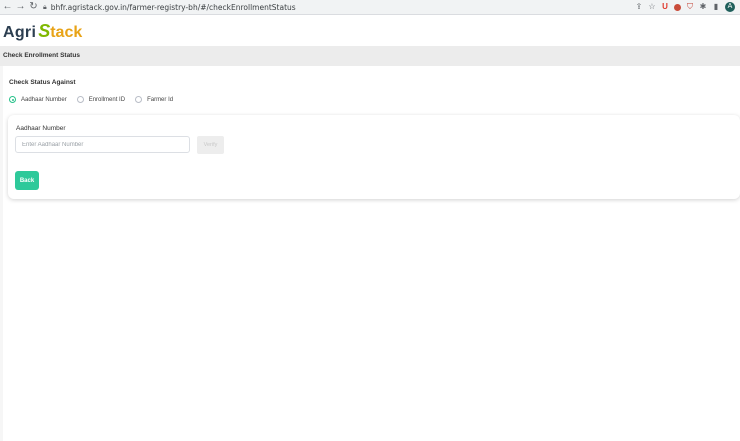 Image resolution: width=740 pixels, height=441 pixels. What do you see at coordinates (45, 6) in the screenshot?
I see `lock-icon: 🔒︎` at bounding box center [45, 6].